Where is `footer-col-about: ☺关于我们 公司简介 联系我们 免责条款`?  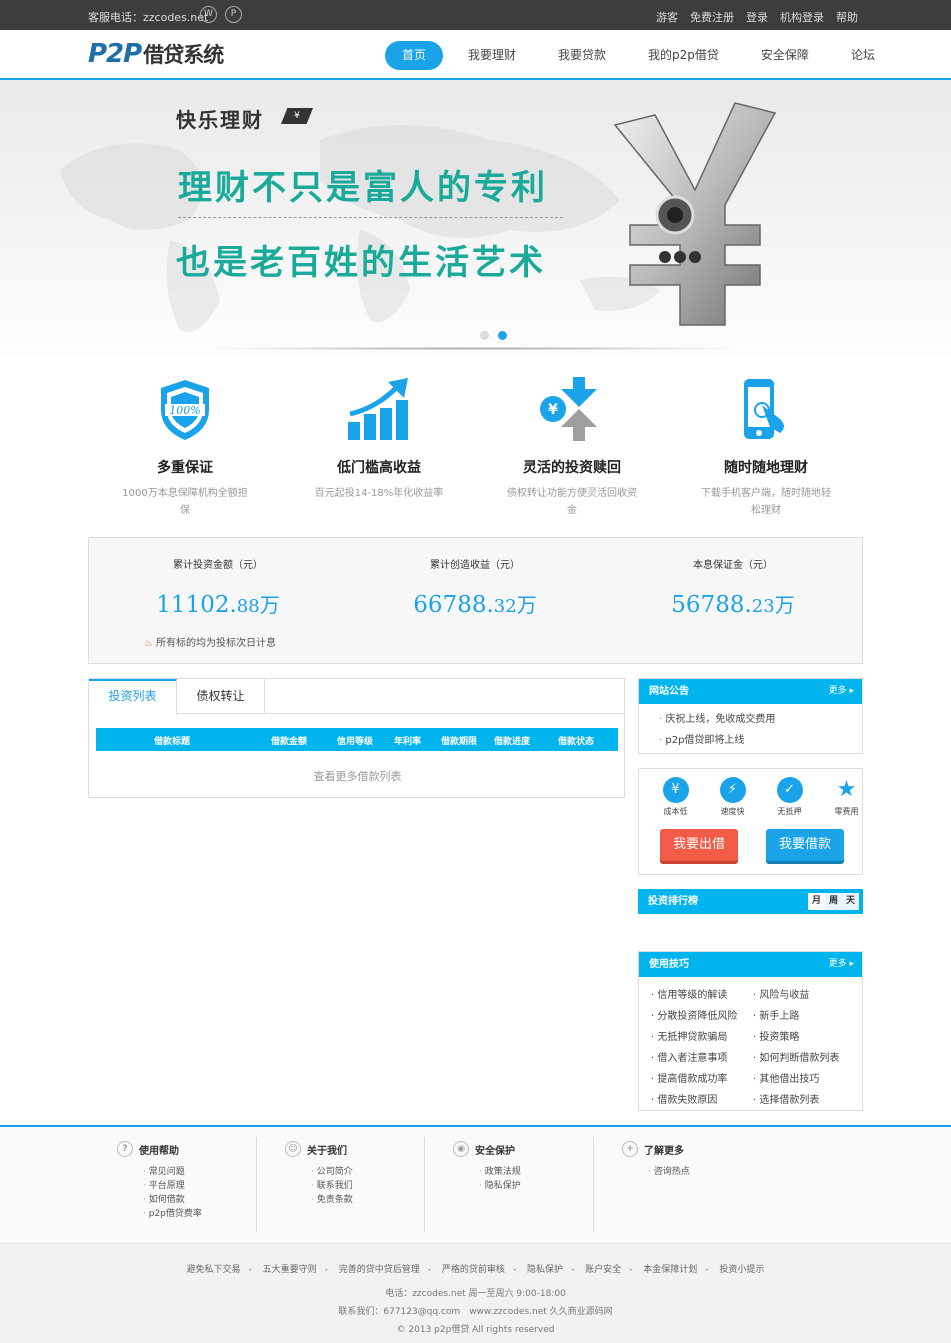 footer-col-about: ☺关于我们 公司简介 联系我们 免责条款 is located at coordinates (365, 1174).